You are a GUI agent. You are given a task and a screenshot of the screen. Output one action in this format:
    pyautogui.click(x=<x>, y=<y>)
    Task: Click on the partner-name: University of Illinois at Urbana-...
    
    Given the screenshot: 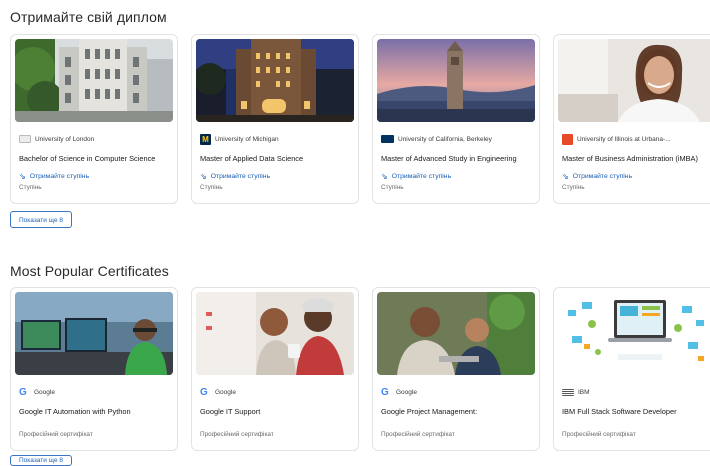 What is the action you would take?
    pyautogui.click(x=624, y=139)
    